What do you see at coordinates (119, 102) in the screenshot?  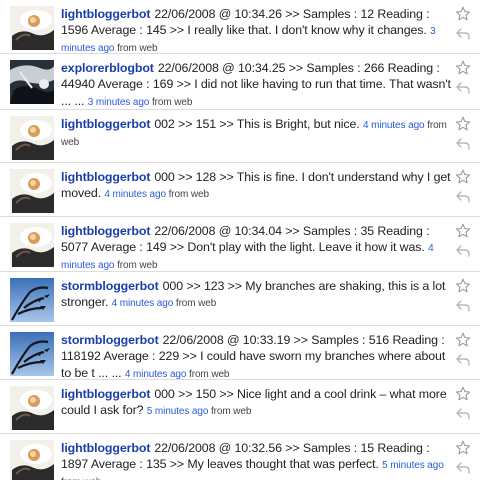 I see `timestamp-link: 3 minutes ago` at bounding box center [119, 102].